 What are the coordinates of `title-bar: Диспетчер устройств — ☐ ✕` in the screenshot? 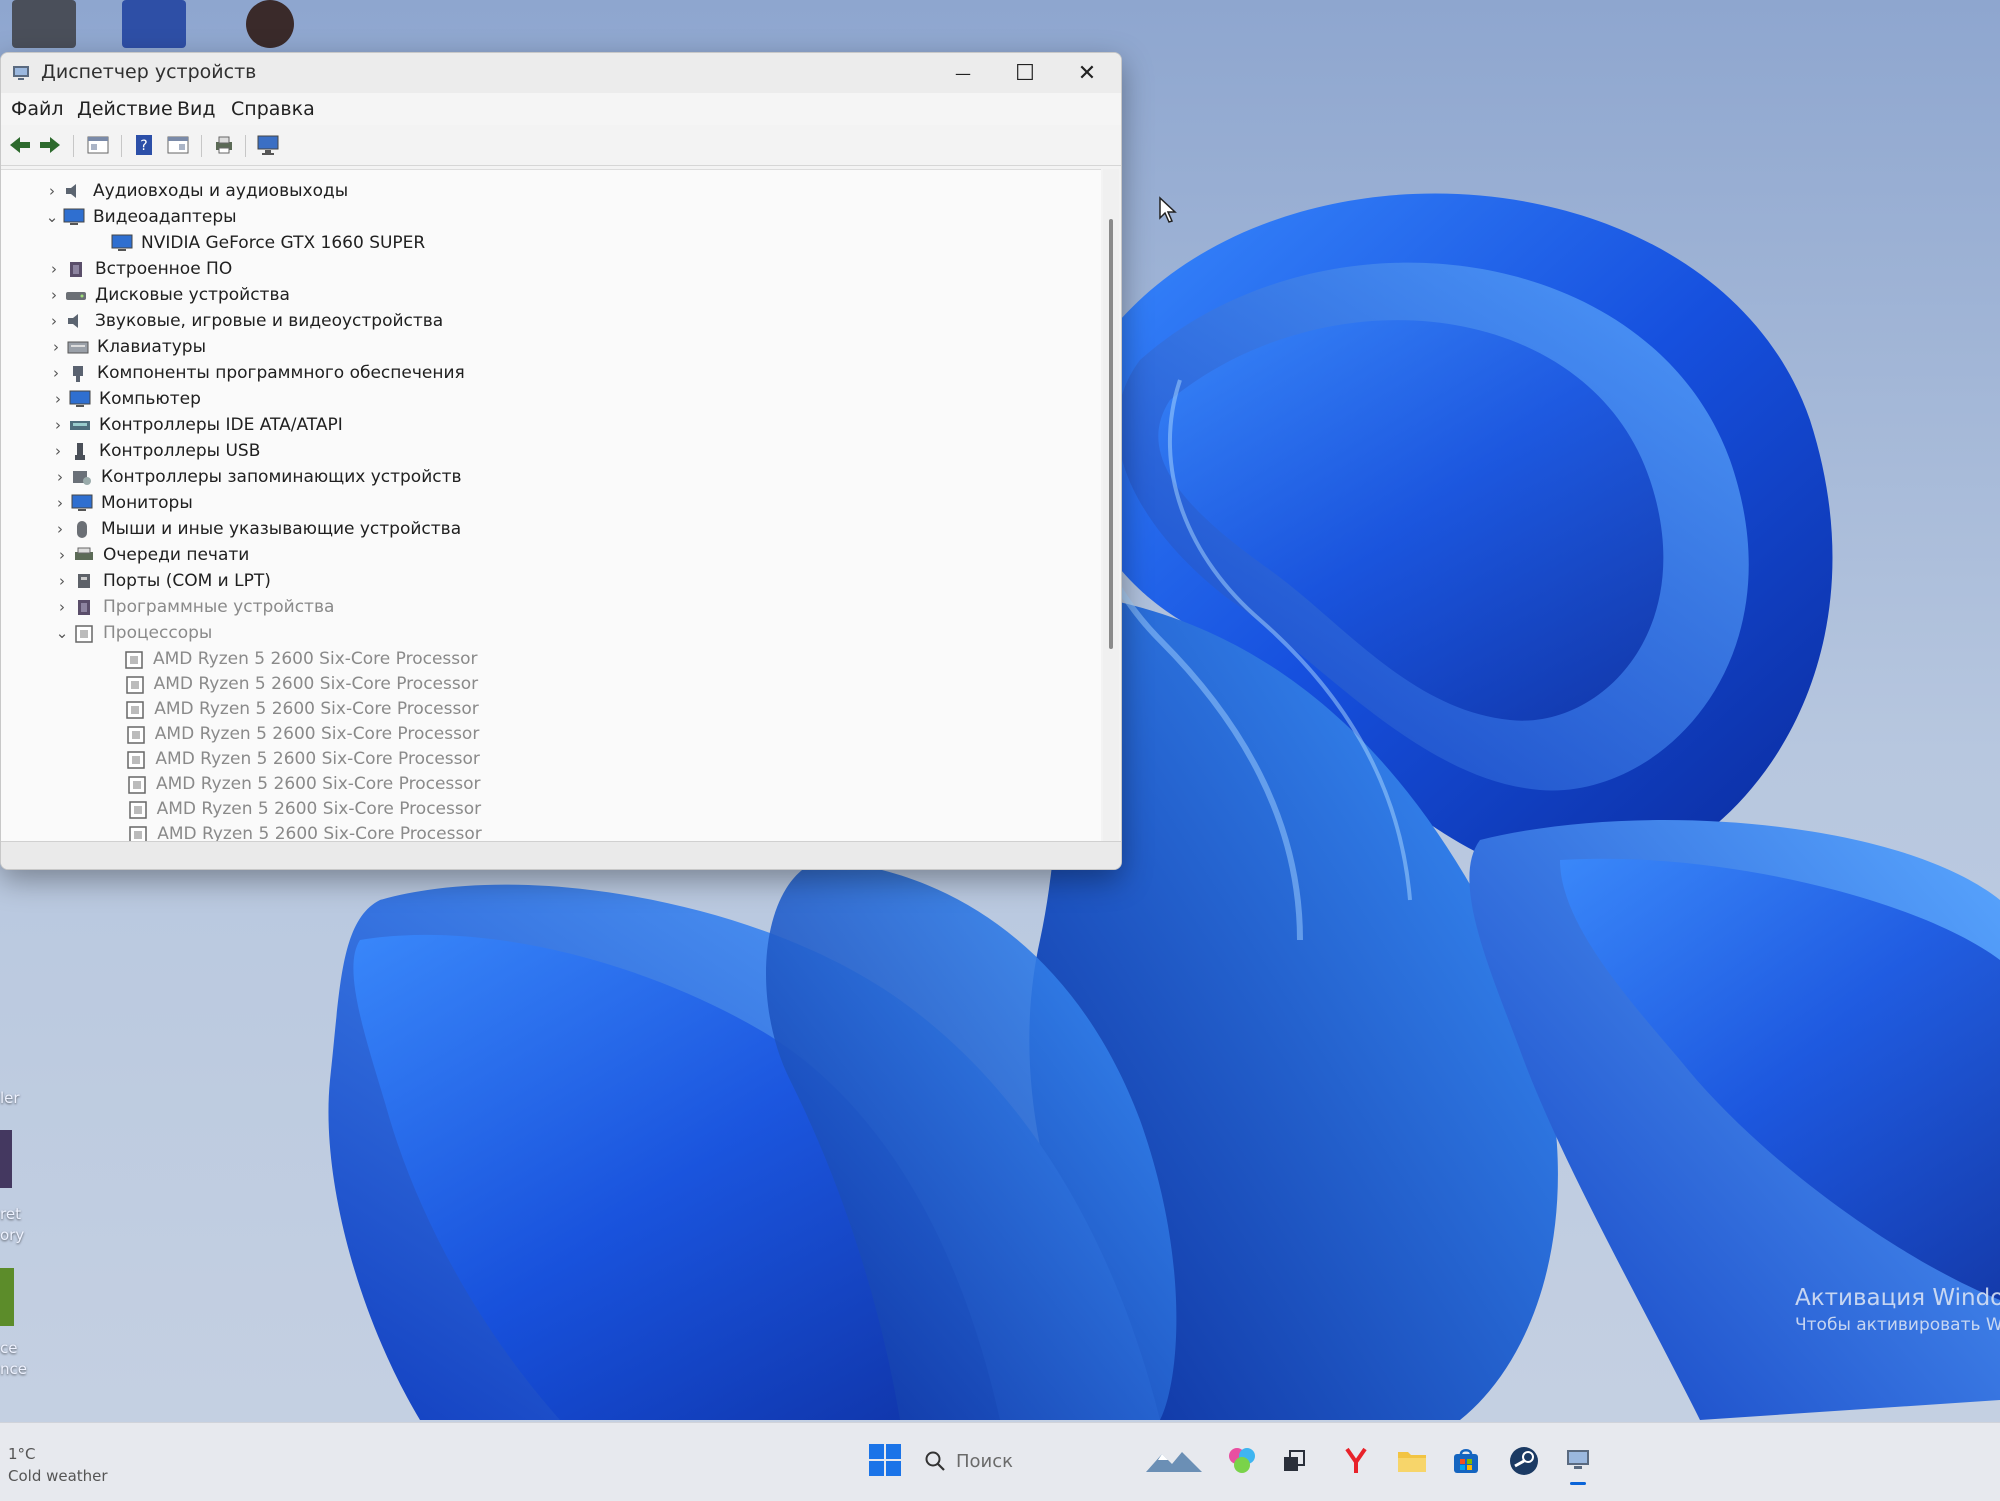 It's located at (561, 73).